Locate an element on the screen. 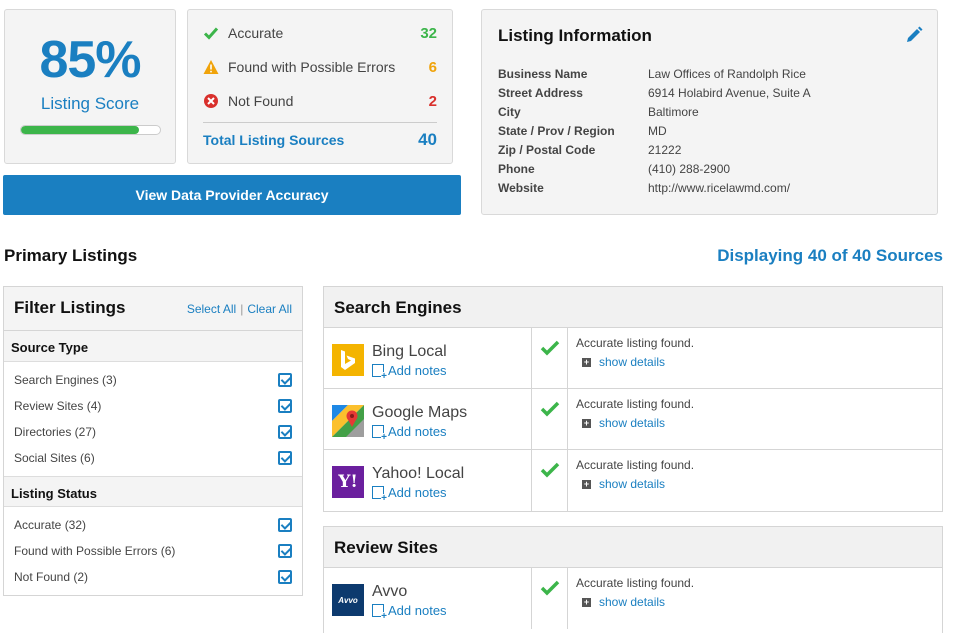 This screenshot has height=633, width=959. info-row-state: State / Prov / Region MD is located at coordinates (582, 132).